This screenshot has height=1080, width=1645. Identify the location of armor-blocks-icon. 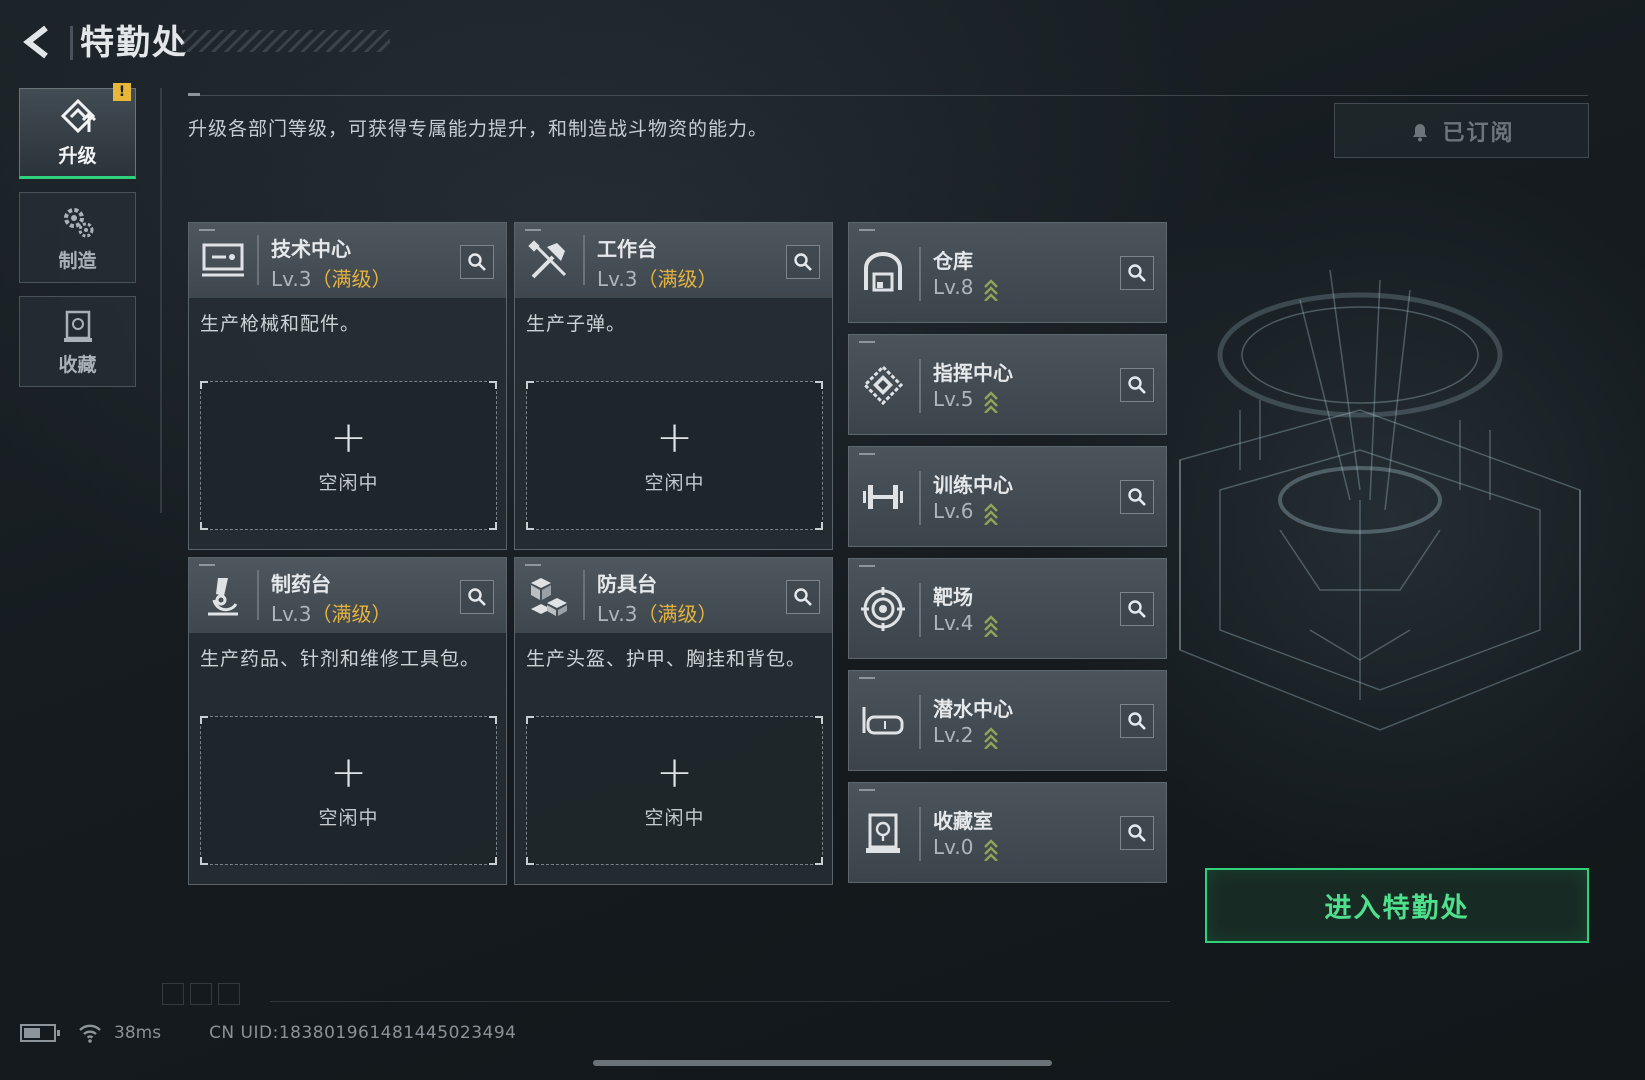
(549, 597).